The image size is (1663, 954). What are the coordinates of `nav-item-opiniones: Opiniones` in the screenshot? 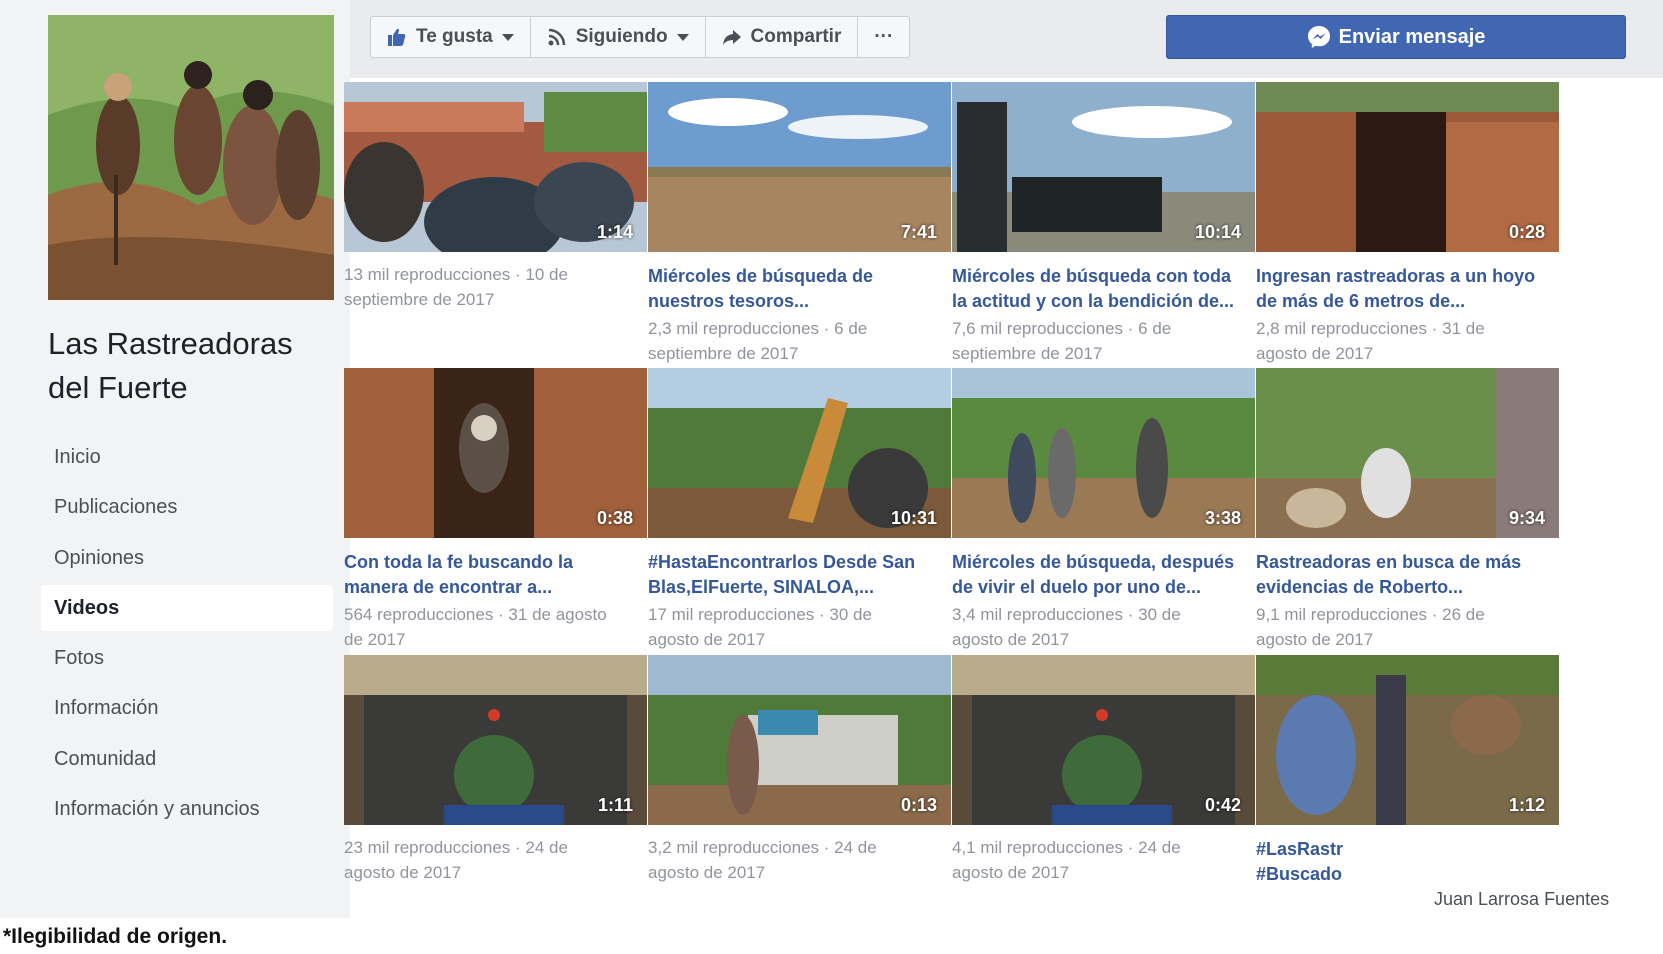 It's located at (187, 558).